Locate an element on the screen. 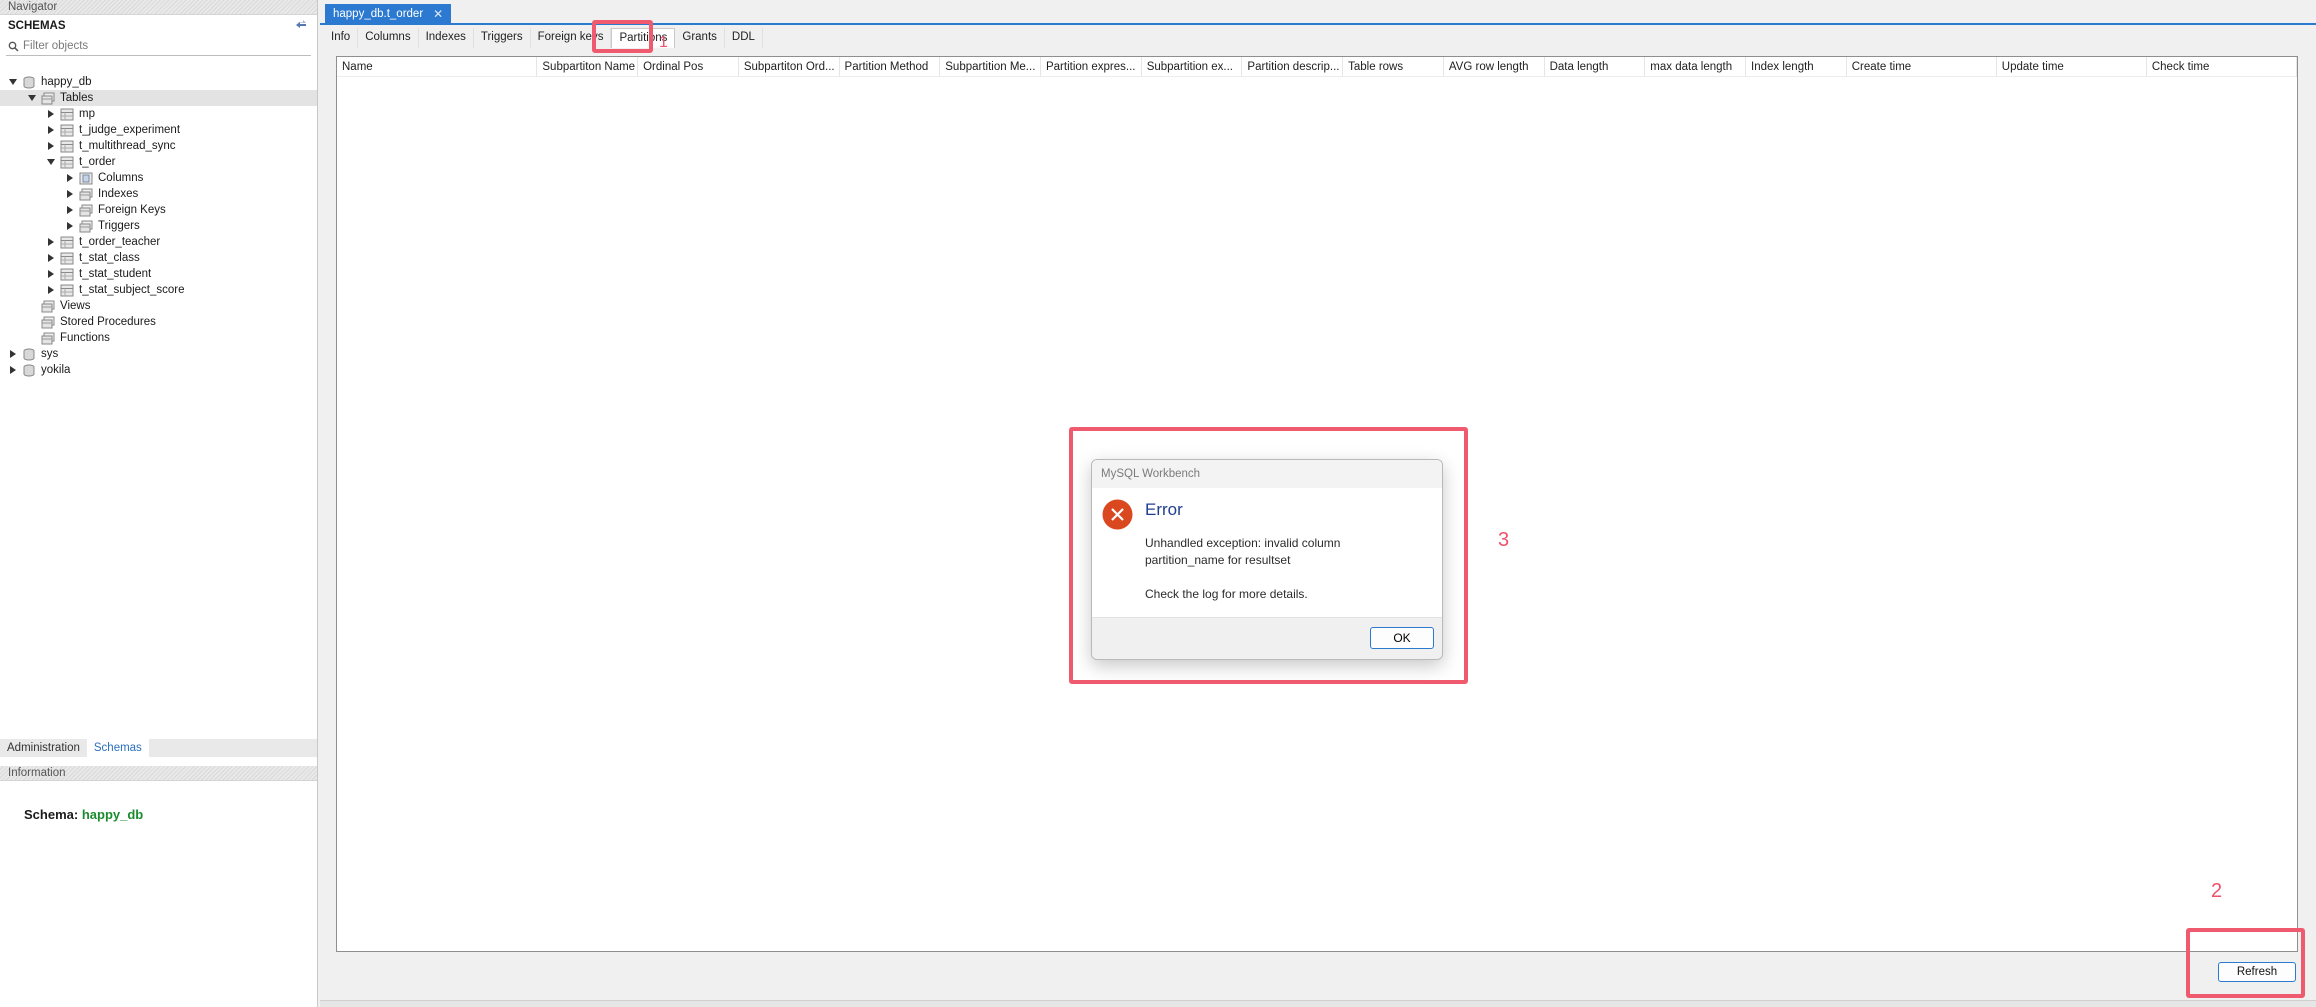  column-header: Subpartiton Name is located at coordinates (588, 67).